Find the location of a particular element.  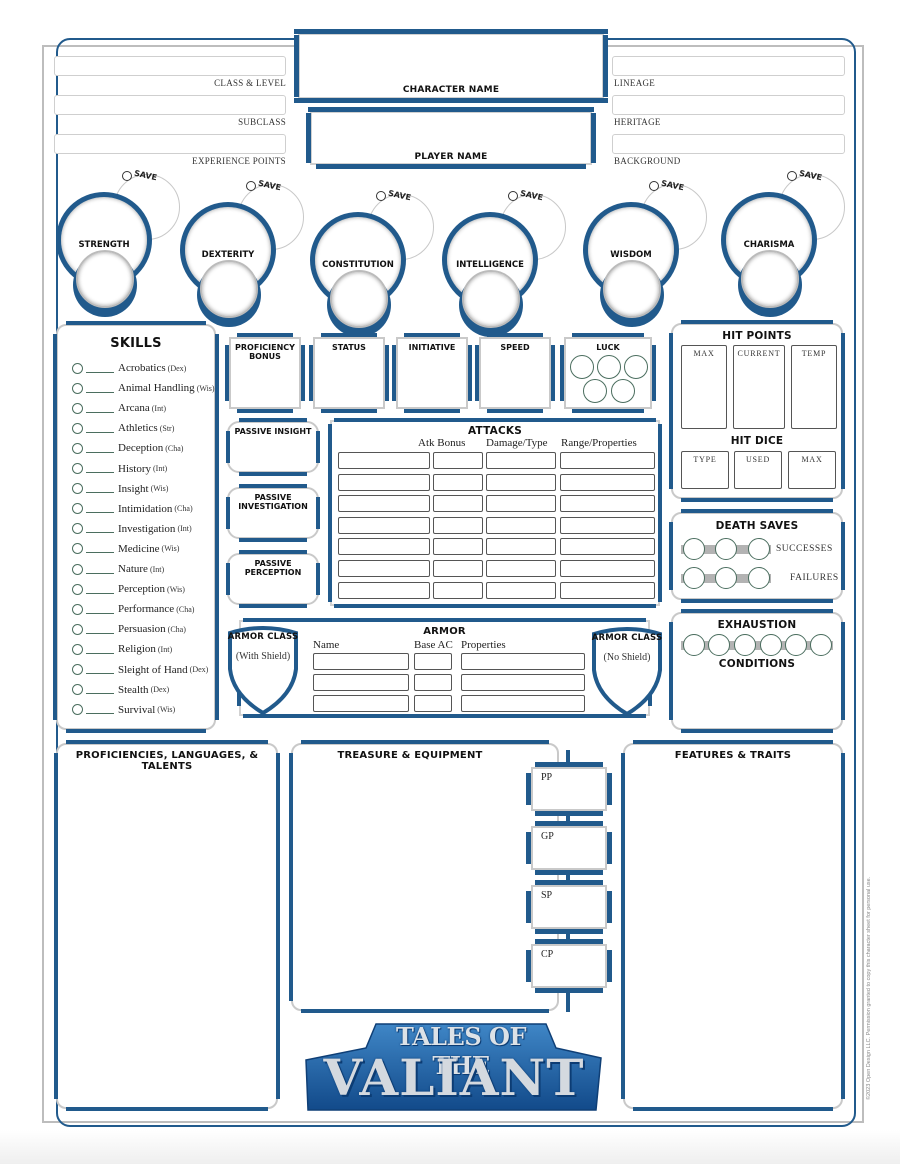

passive-investigation-box: PASSIVE INVESTIGATION is located at coordinates (273, 513).